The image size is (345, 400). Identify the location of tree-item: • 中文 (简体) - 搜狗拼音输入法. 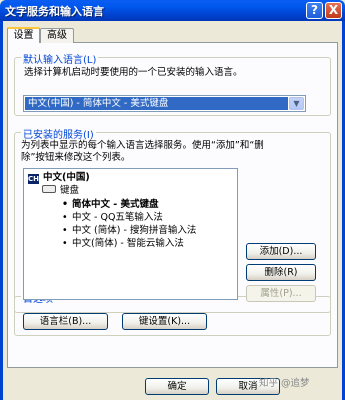
(129, 231).